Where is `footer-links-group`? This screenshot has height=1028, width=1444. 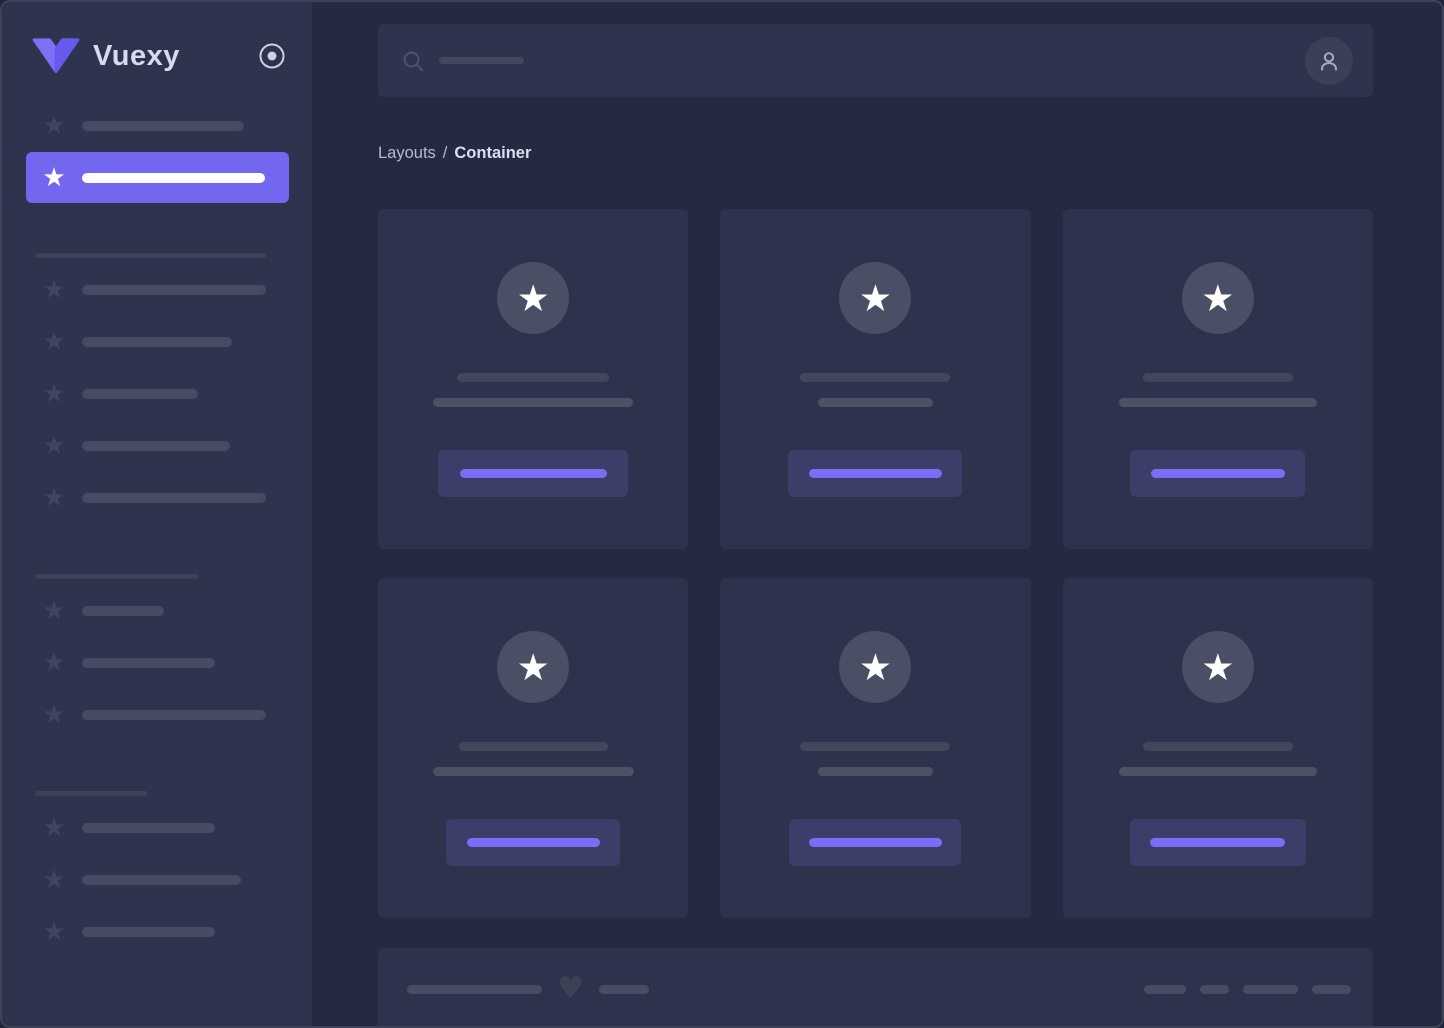
footer-links-group is located at coordinates (1247, 989).